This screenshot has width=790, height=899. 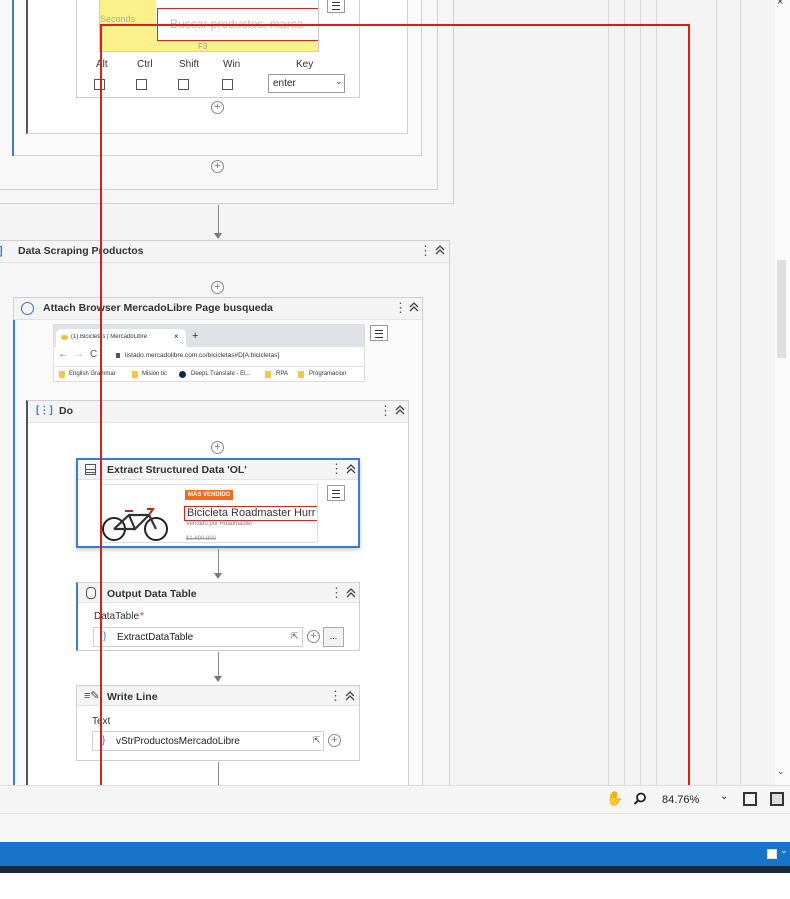 What do you see at coordinates (155, 374) in the screenshot?
I see `bookmark-2: Mision tic` at bounding box center [155, 374].